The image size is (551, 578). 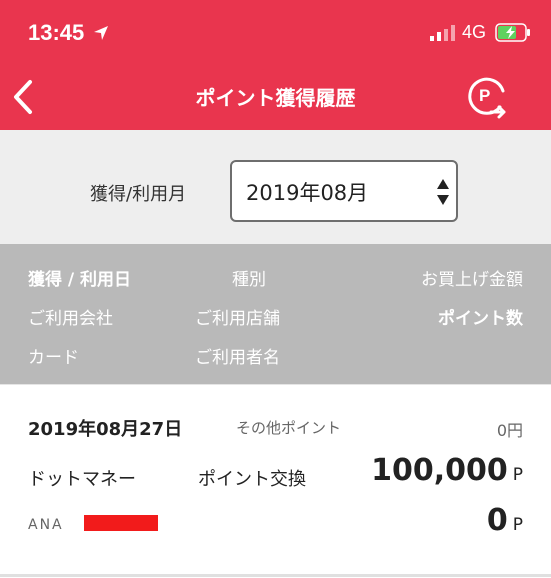 I want to click on entry-type: その他ポイント, so click(x=289, y=428).